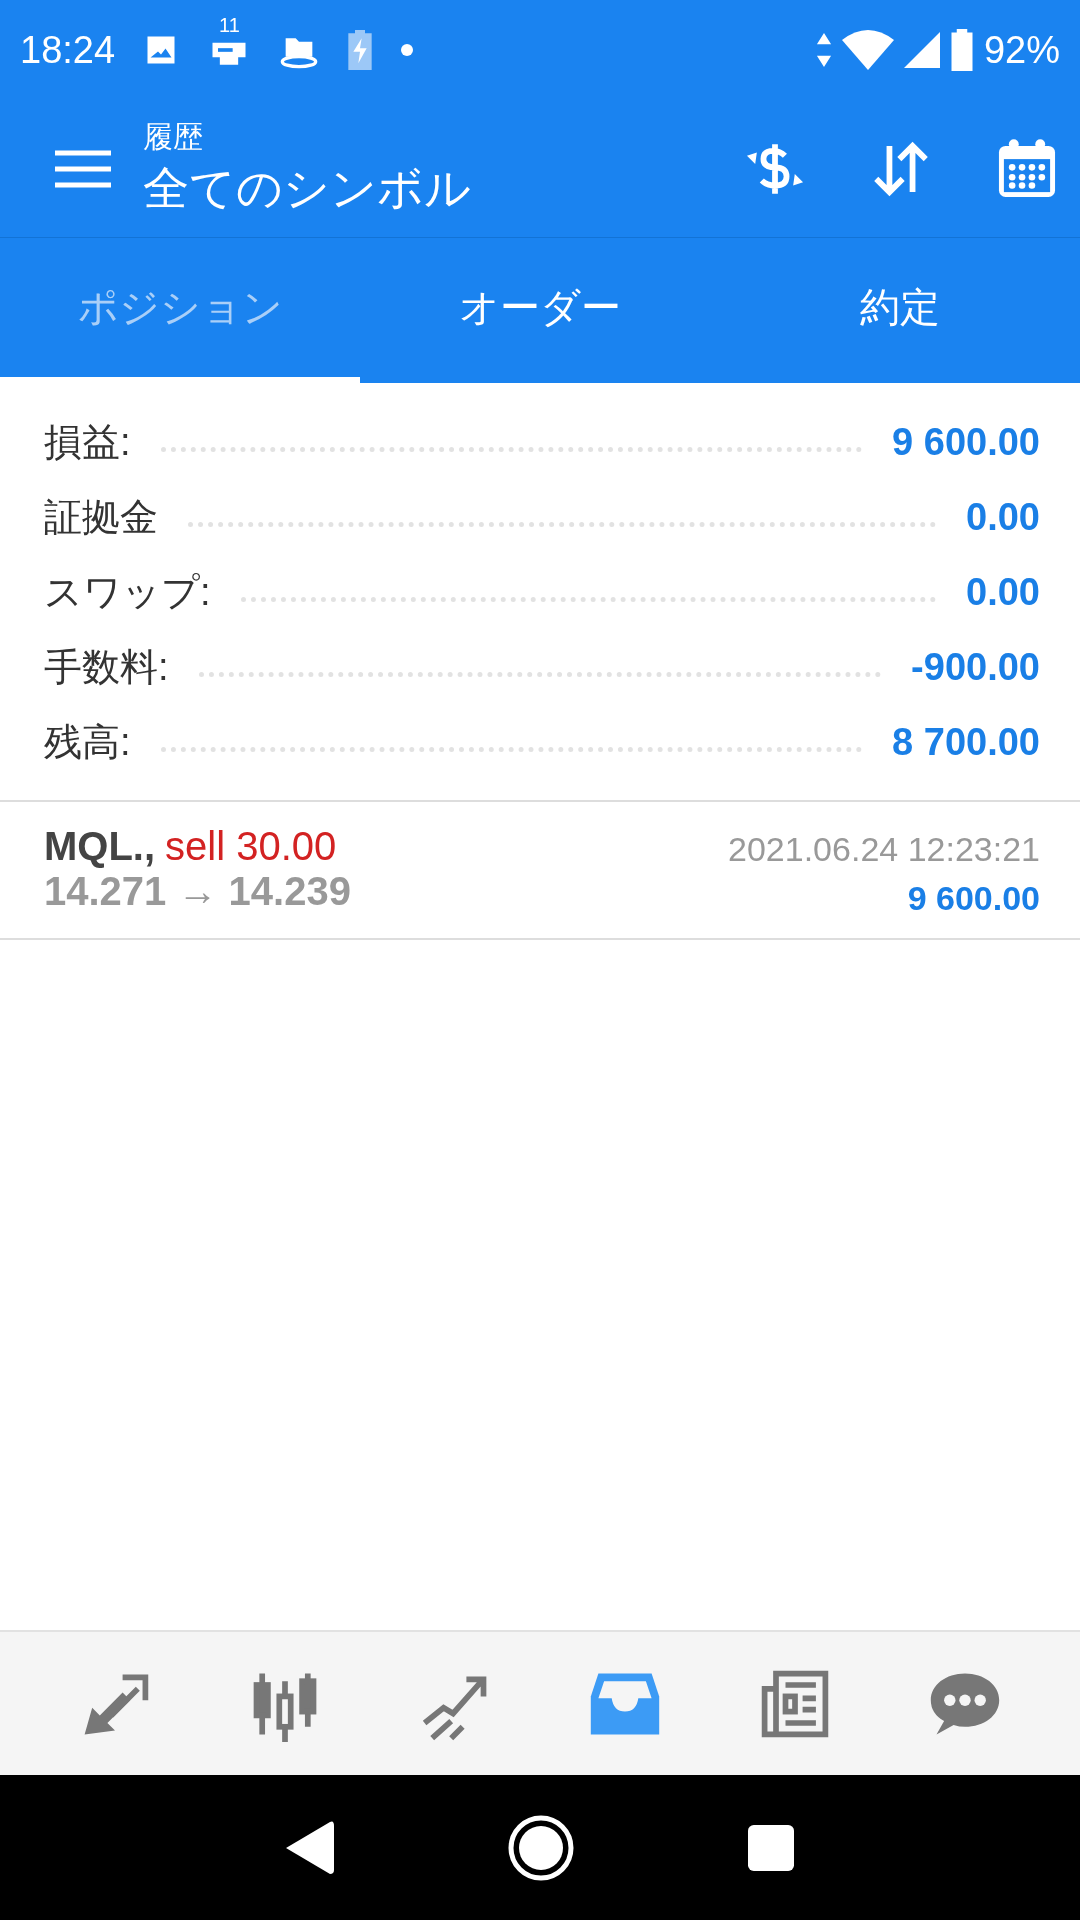 The width and height of the screenshot is (1080, 1920). I want to click on home-icon, so click(541, 1847).